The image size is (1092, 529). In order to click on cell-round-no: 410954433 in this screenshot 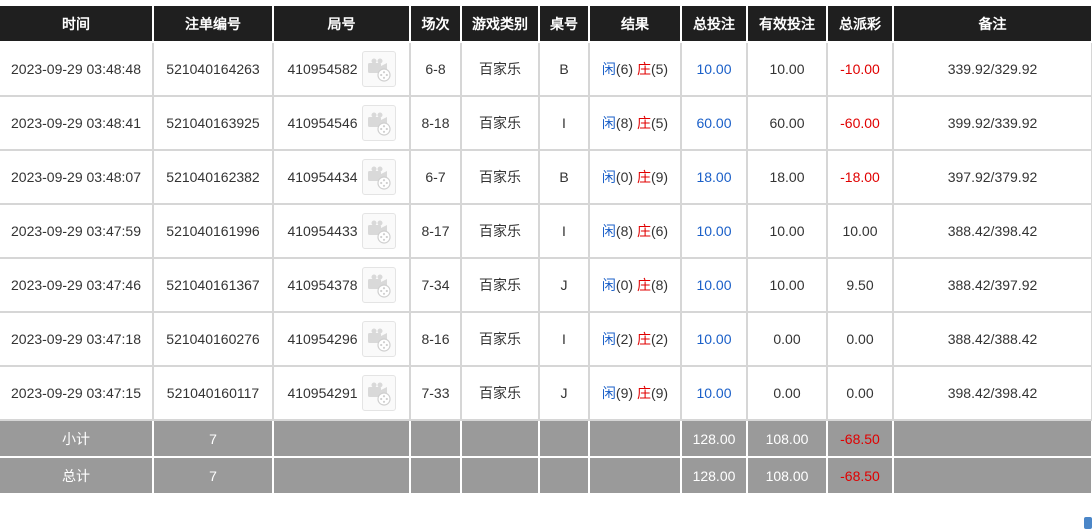, I will do `click(342, 231)`.